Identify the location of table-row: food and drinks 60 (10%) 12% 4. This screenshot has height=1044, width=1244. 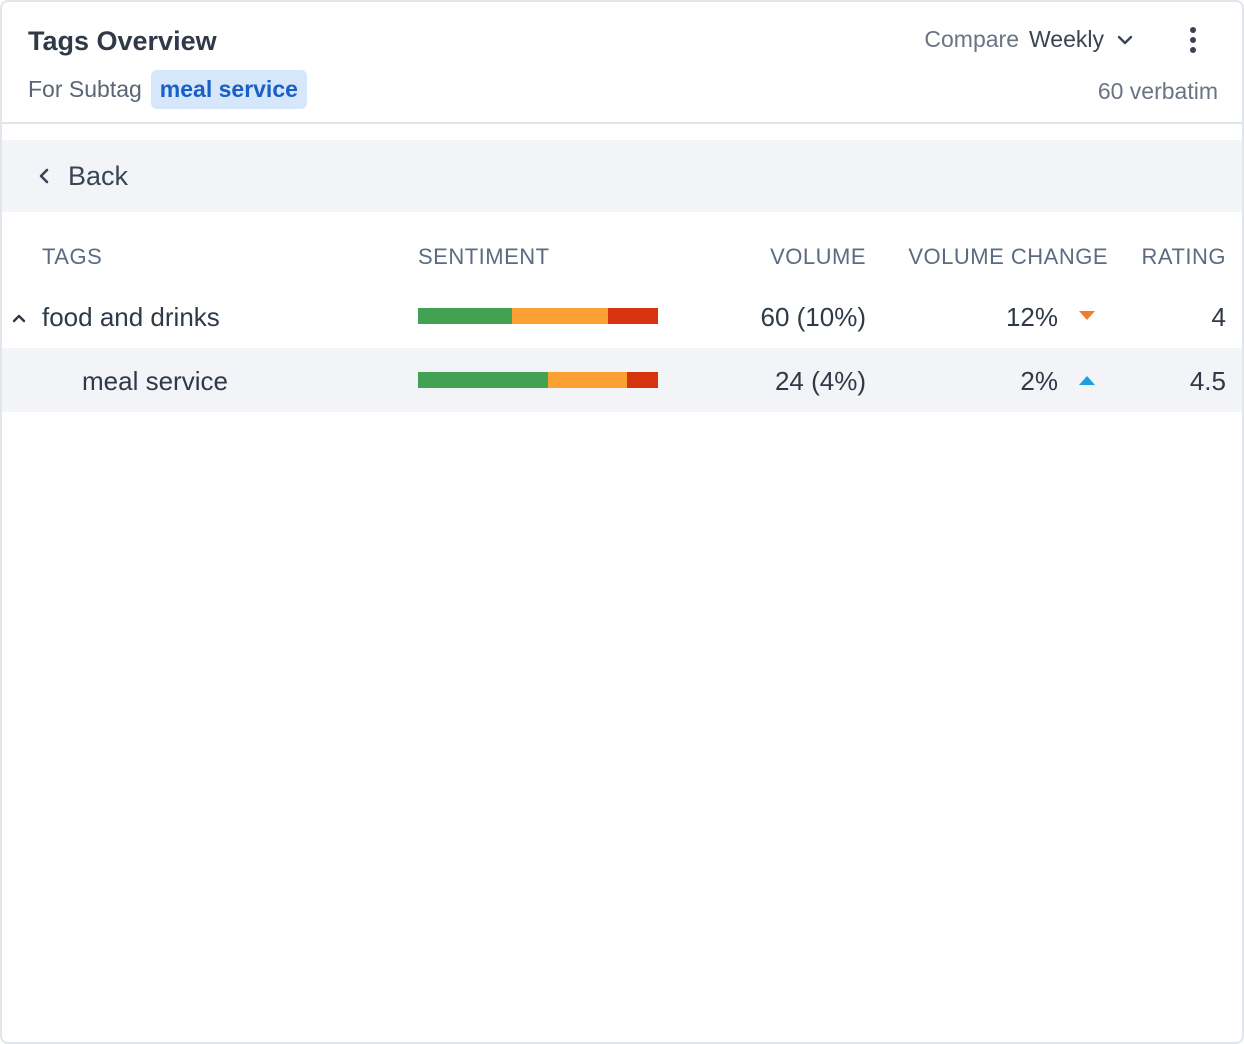
(622, 318).